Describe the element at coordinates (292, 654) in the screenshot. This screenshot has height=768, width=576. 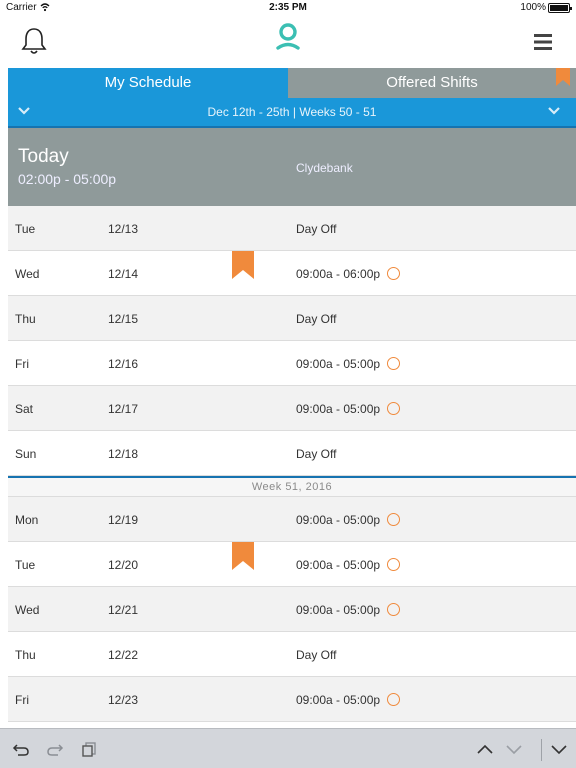
I see `schedule-row: Thu 12/22 Day Off` at that location.